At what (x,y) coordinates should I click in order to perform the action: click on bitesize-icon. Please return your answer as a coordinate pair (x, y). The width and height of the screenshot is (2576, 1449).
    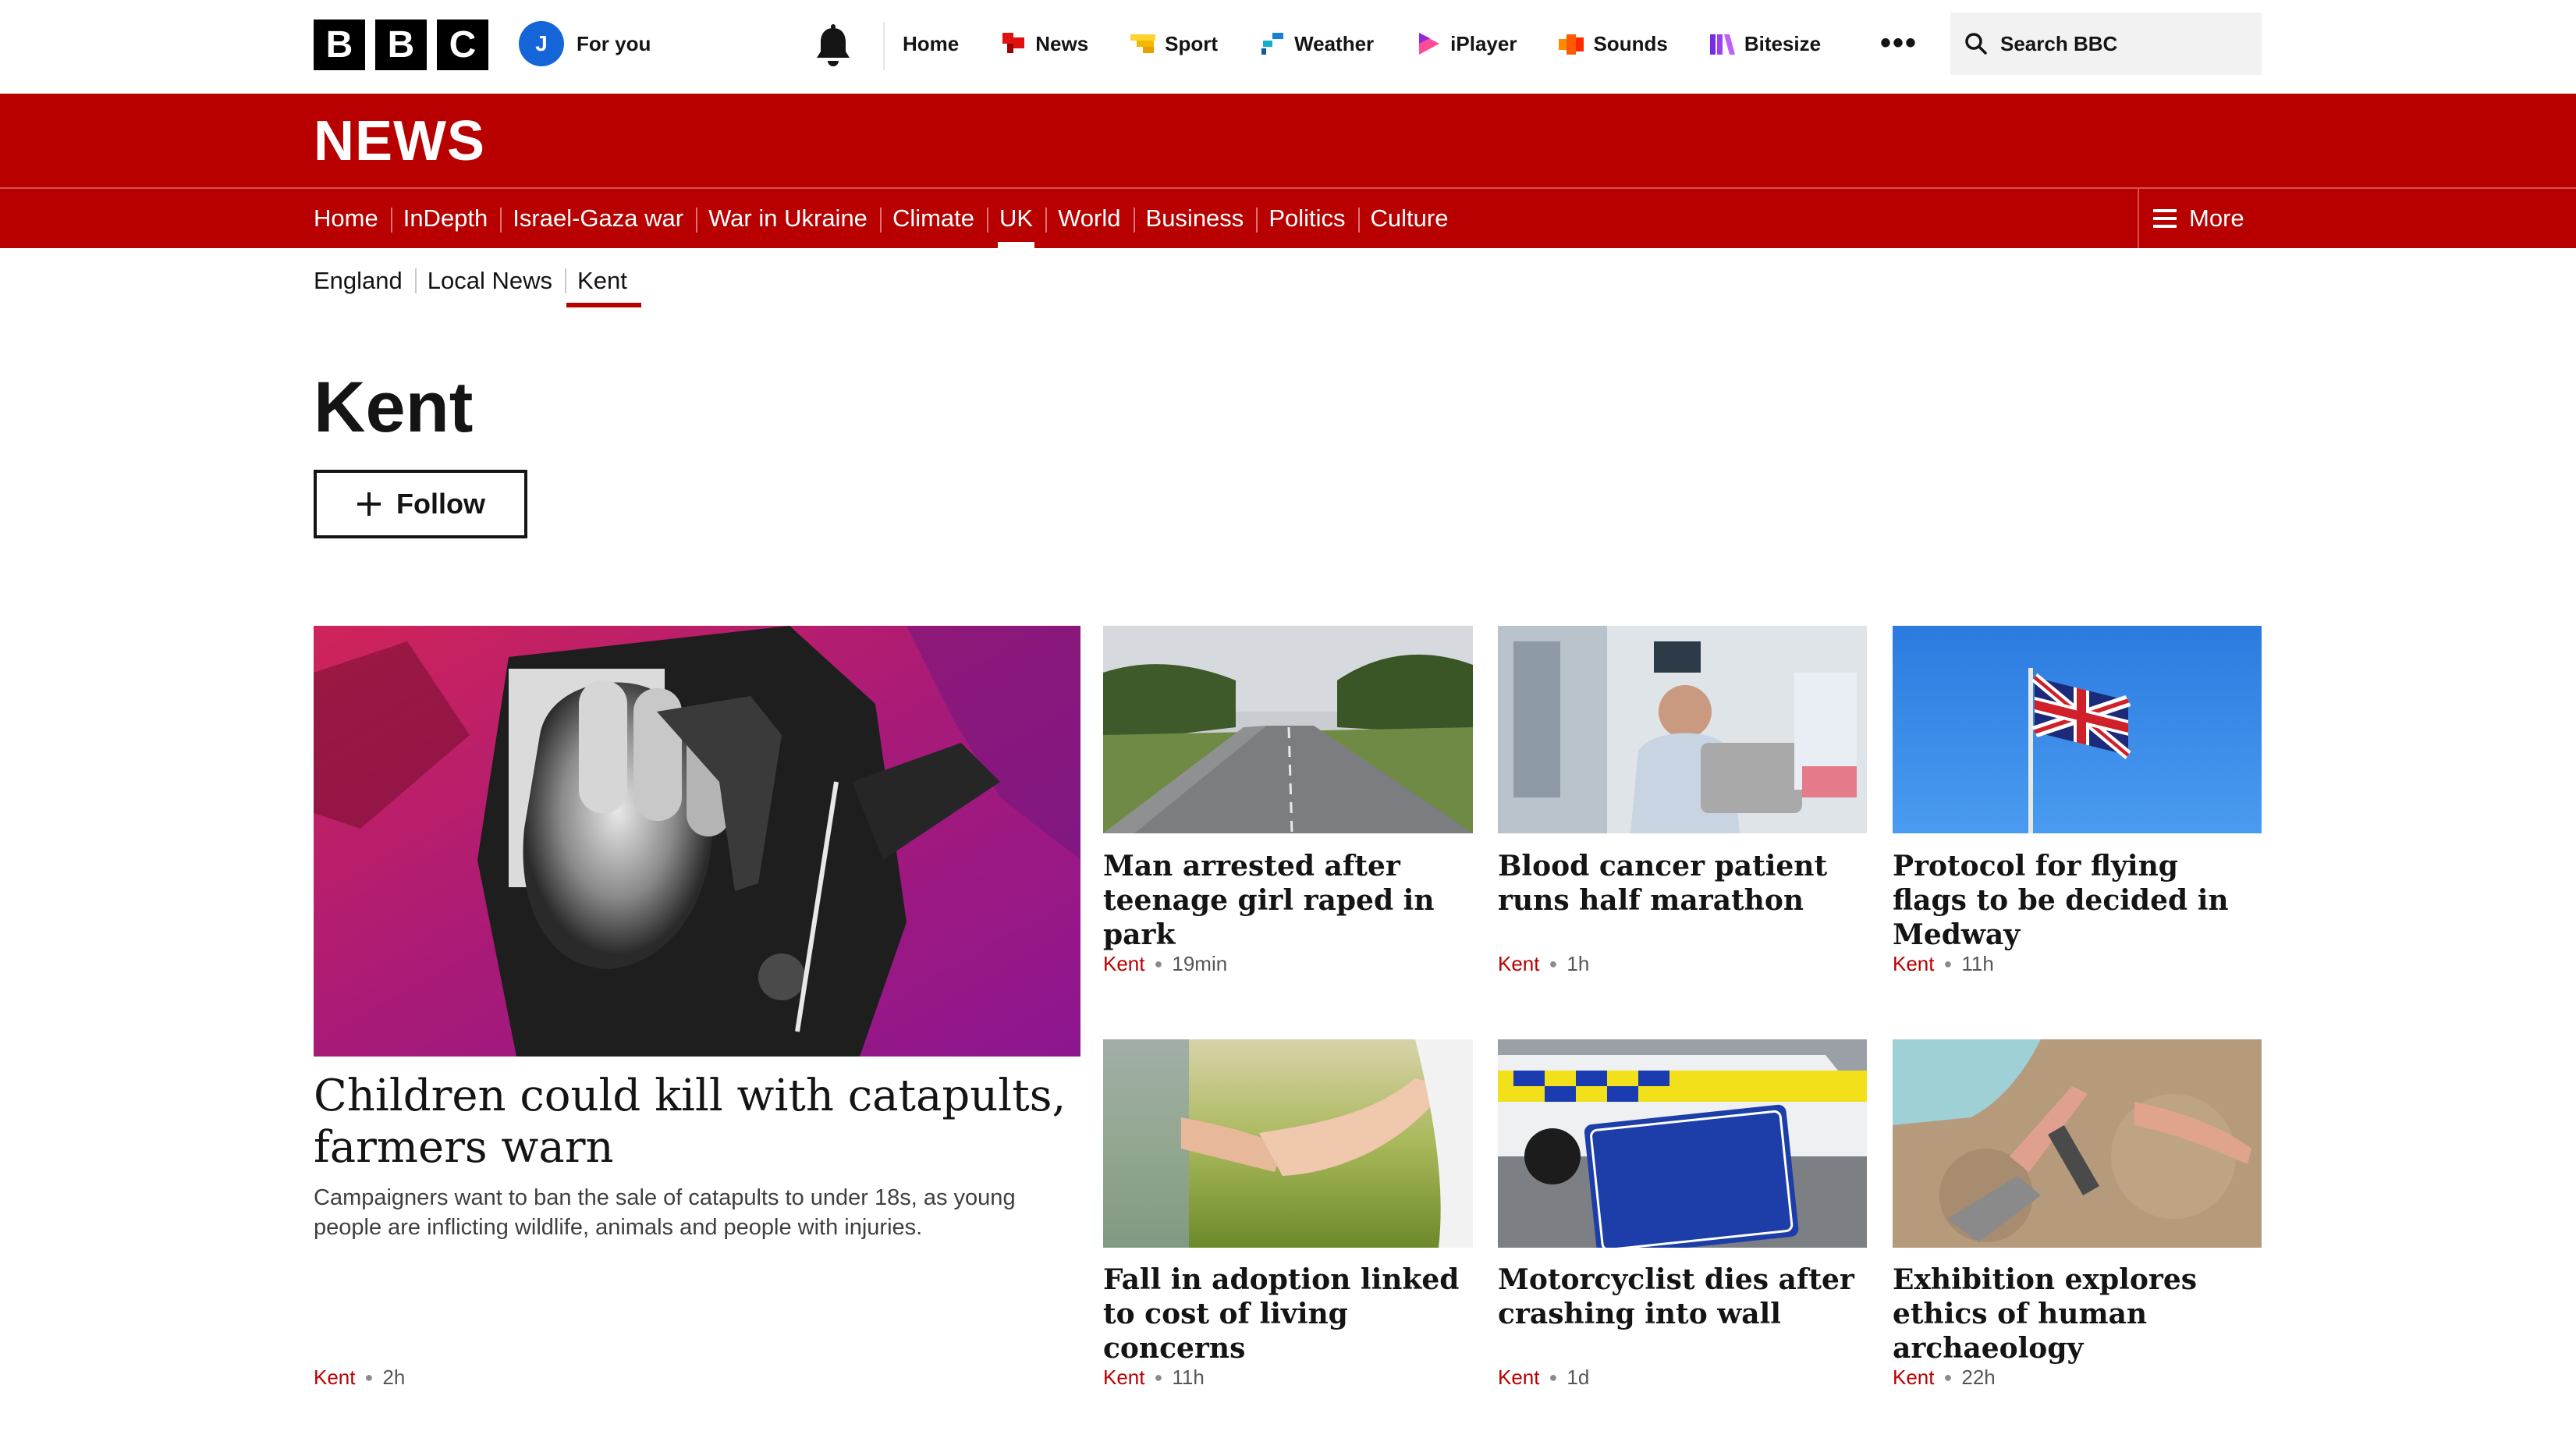
    Looking at the image, I should click on (1722, 44).